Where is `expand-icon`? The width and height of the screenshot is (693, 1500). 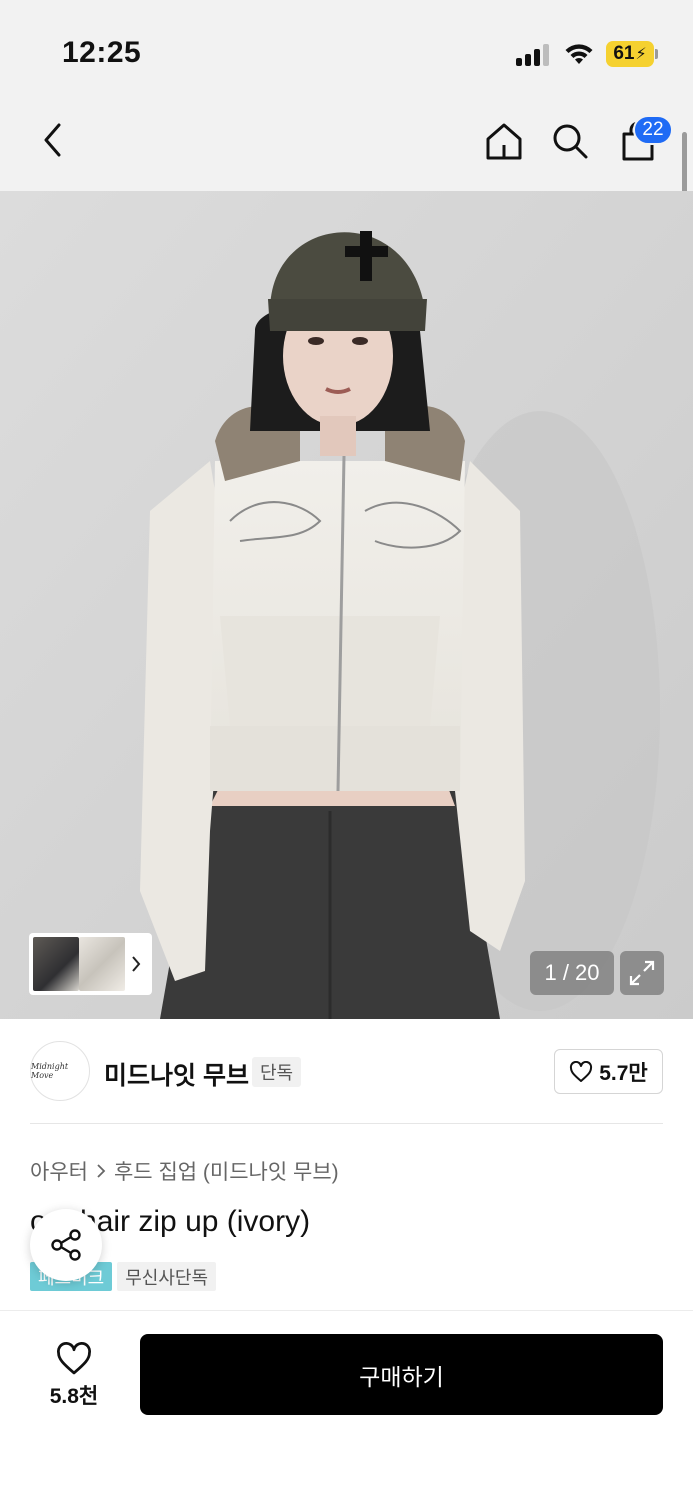 expand-icon is located at coordinates (642, 973).